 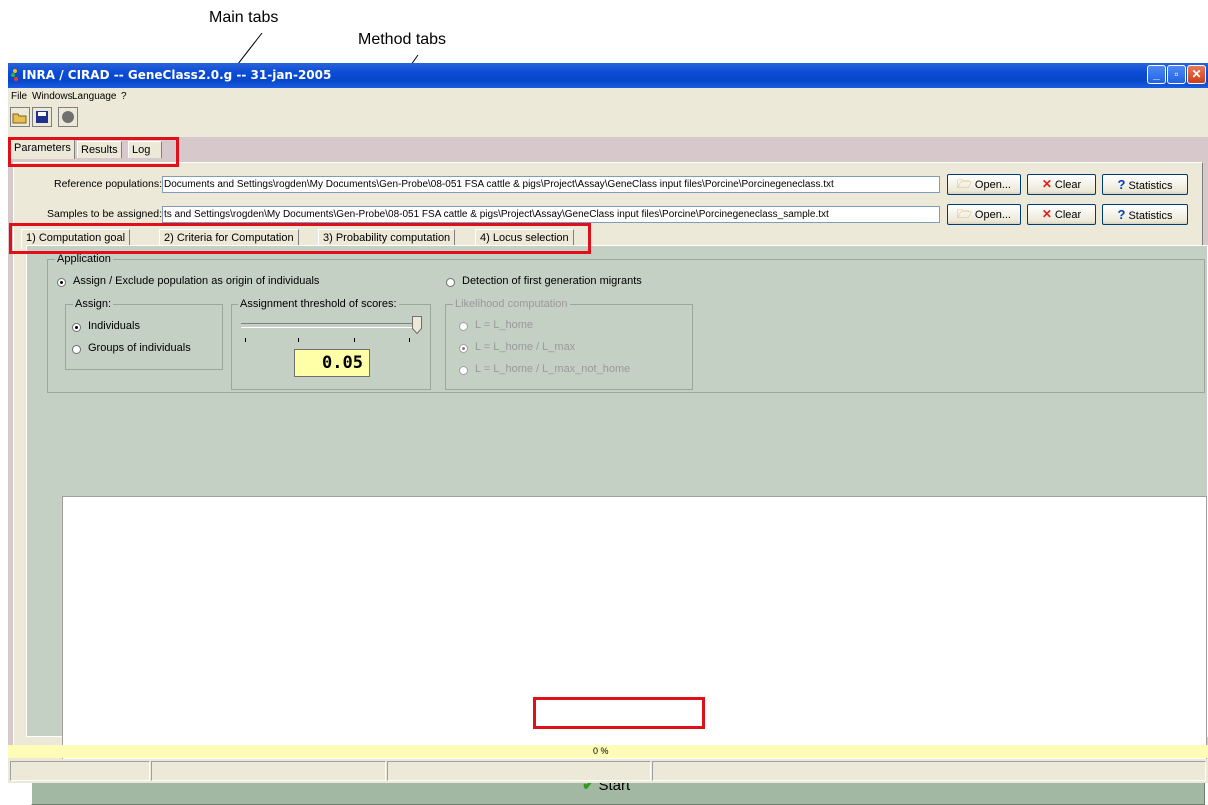 I want to click on start-highlight, so click(x=619, y=713).